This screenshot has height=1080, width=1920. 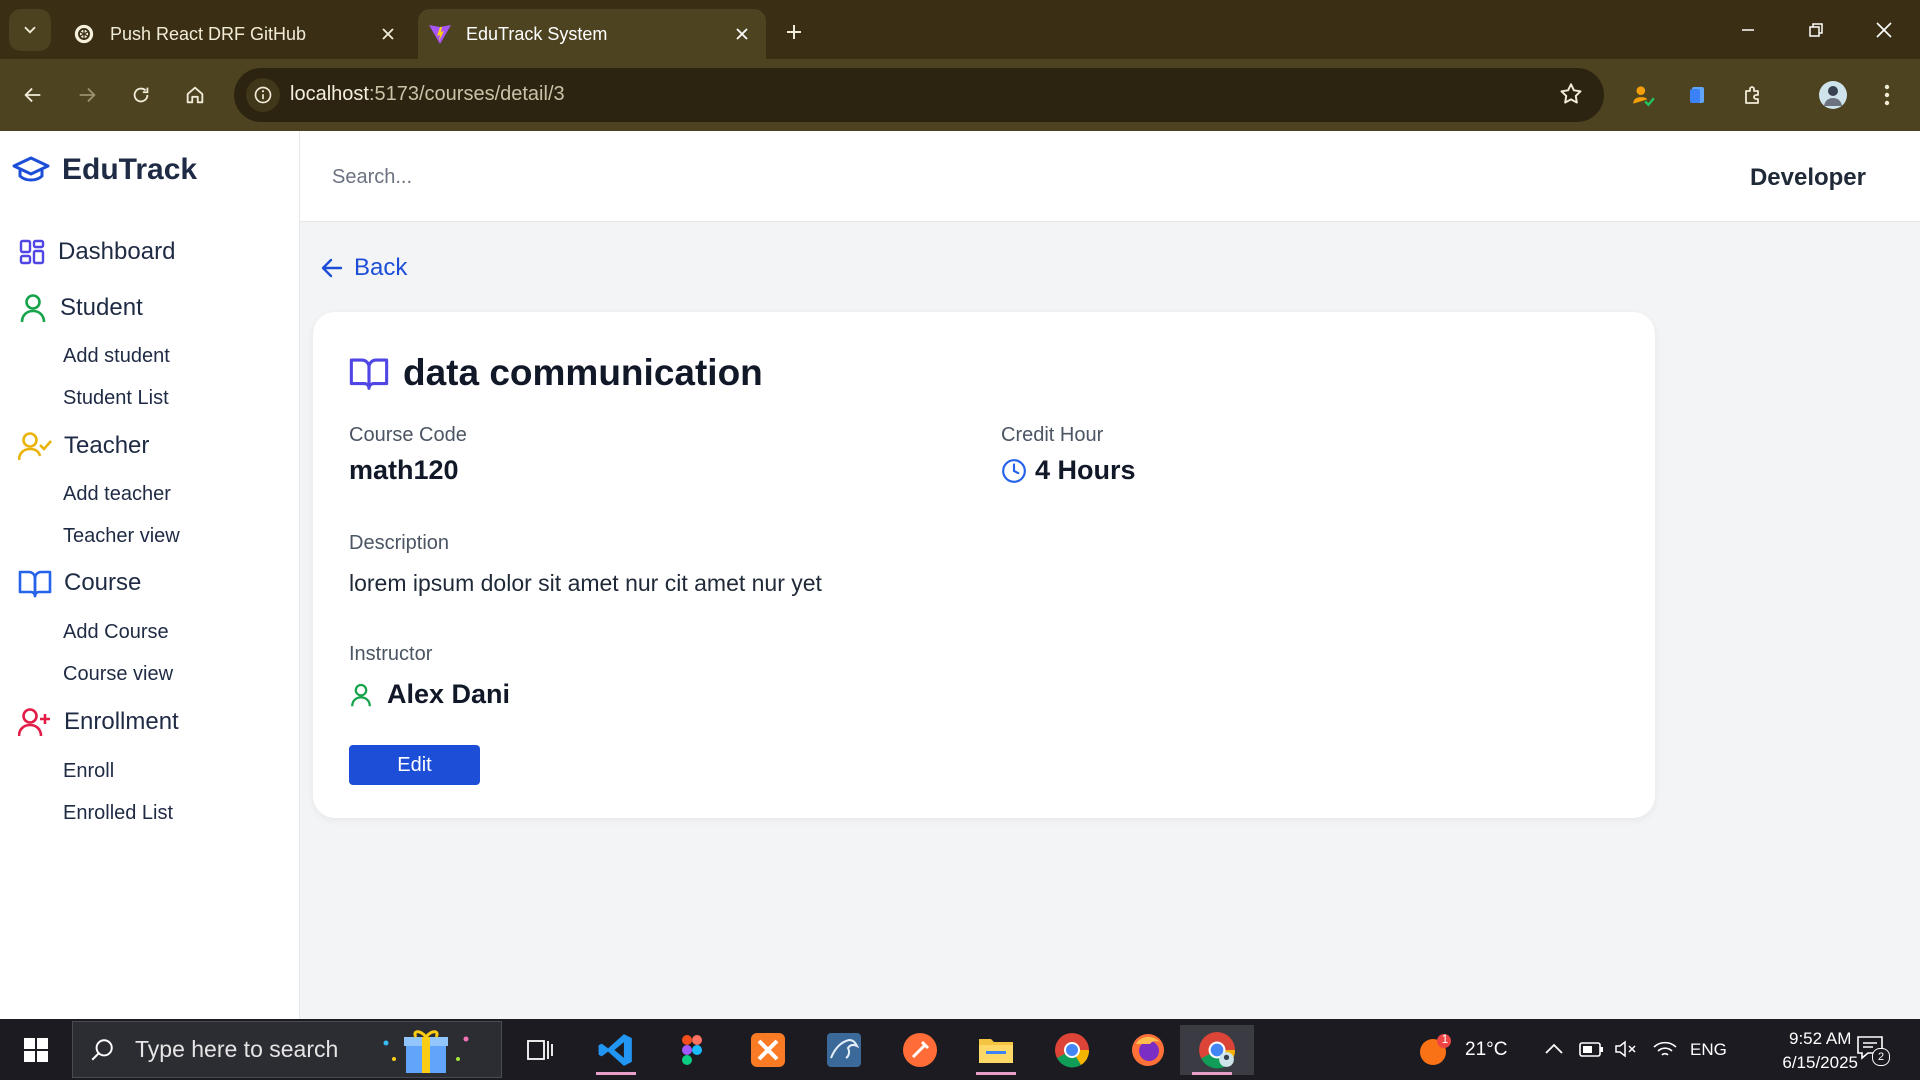 What do you see at coordinates (1591, 1049) in the screenshot?
I see `battery-icon` at bounding box center [1591, 1049].